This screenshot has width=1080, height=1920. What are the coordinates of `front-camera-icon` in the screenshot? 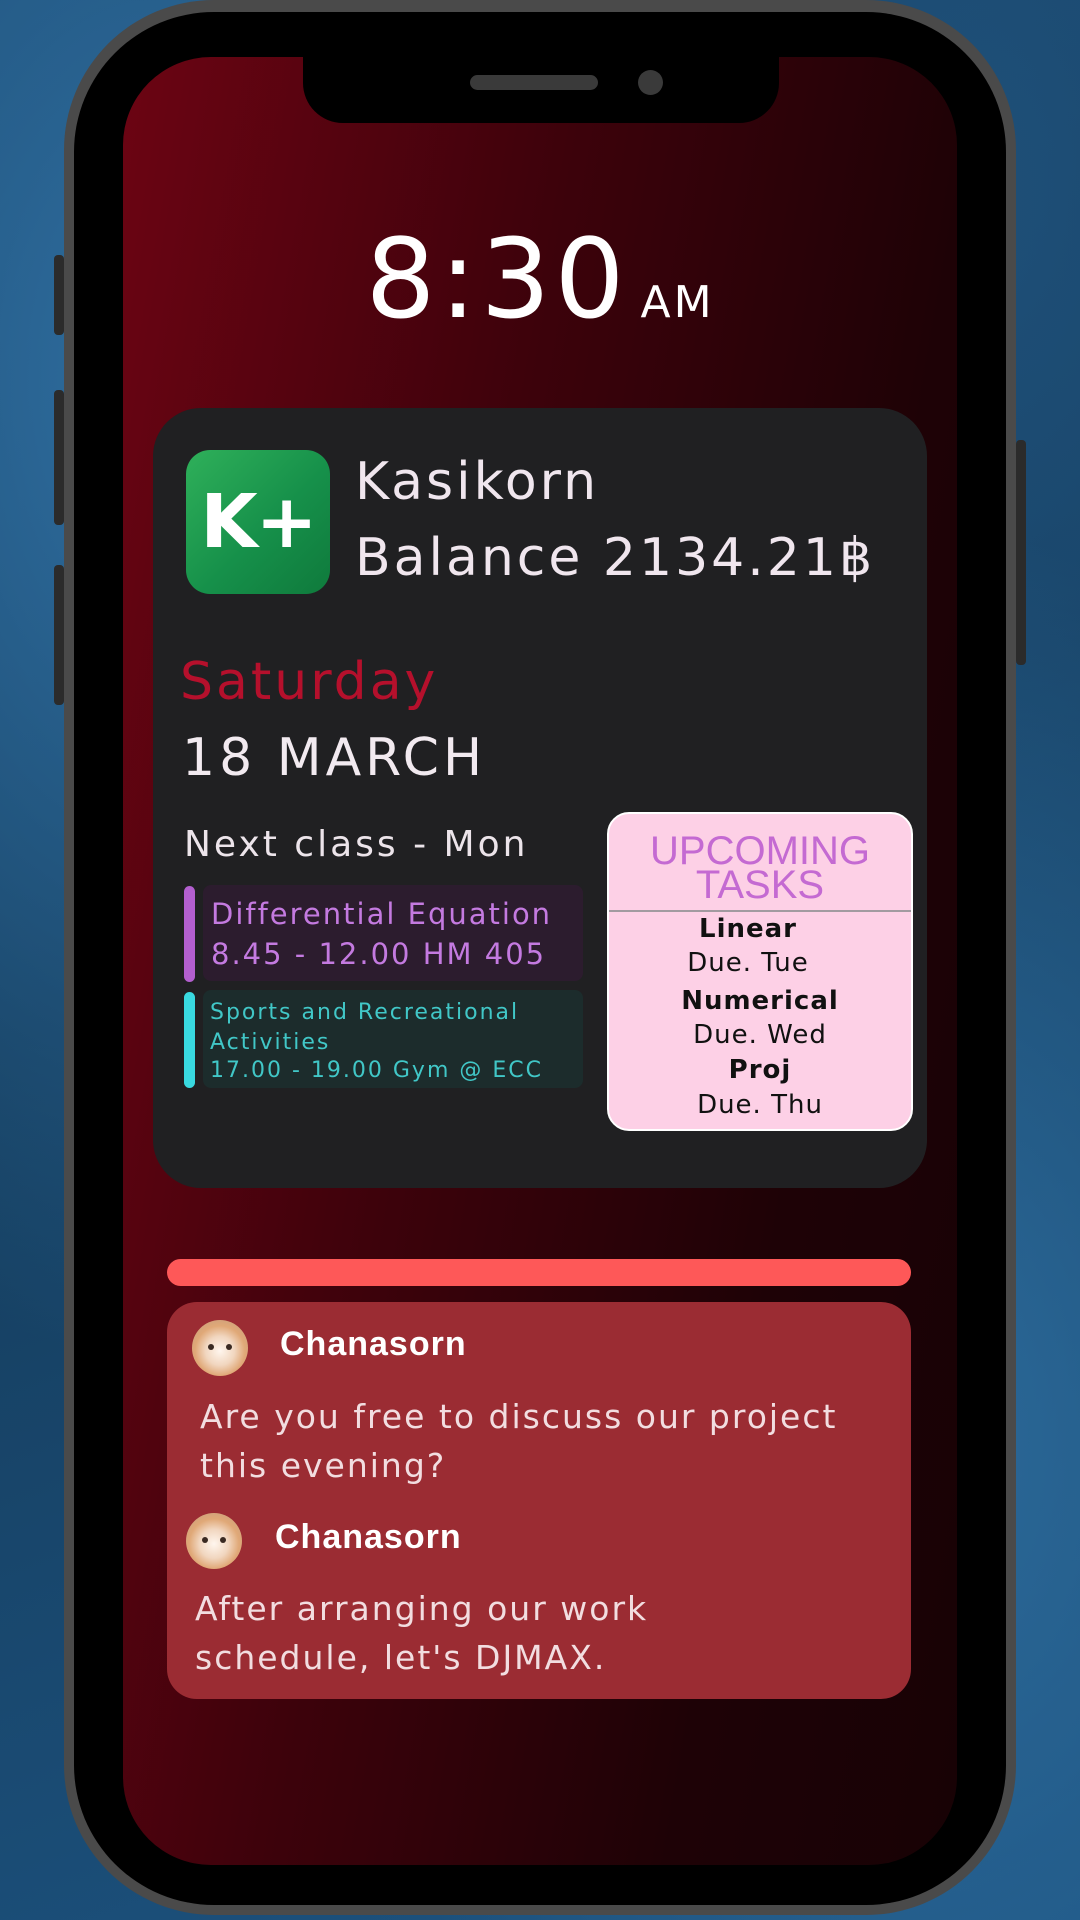 It's located at (650, 82).